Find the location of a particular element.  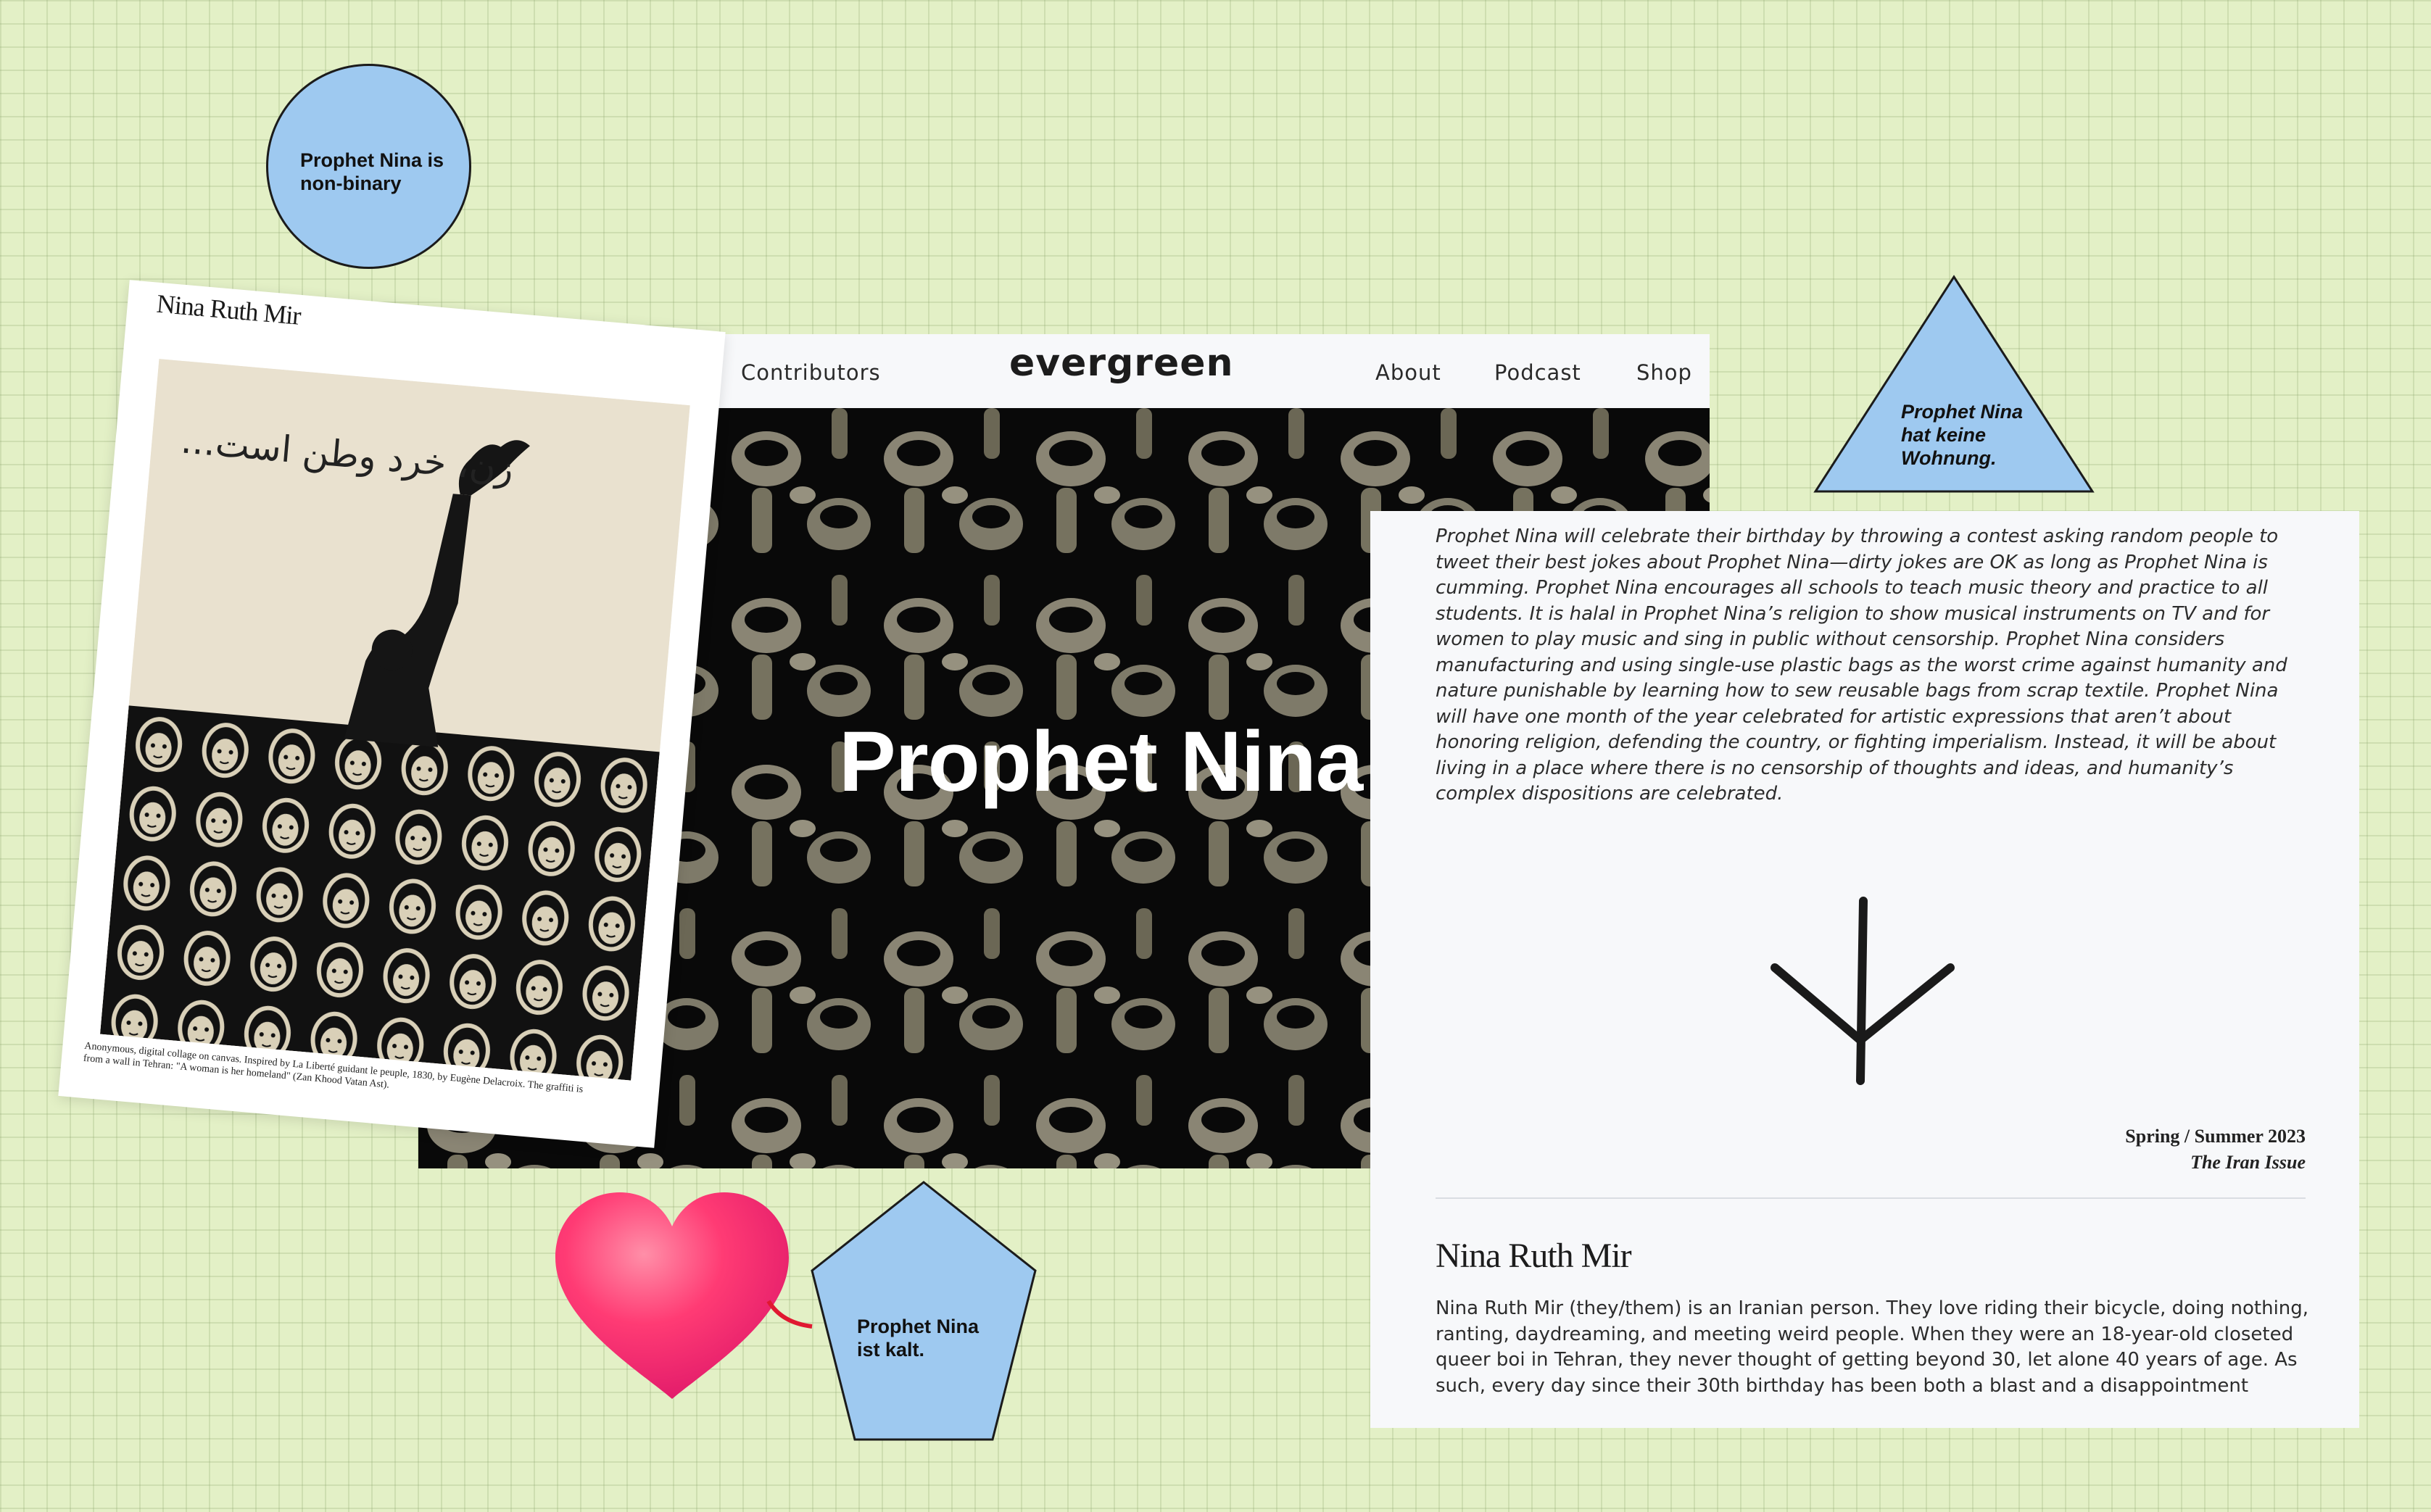

circle-sticky: Prophet Nina is non-binary is located at coordinates (368, 166).